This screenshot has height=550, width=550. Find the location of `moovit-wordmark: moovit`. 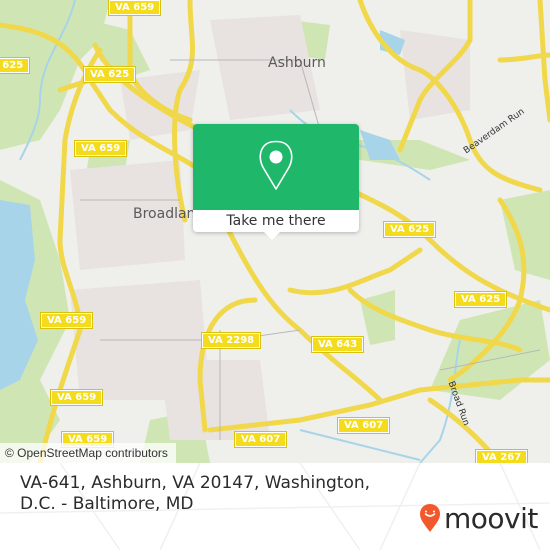

moovit-wordmark: moovit is located at coordinates (491, 518).